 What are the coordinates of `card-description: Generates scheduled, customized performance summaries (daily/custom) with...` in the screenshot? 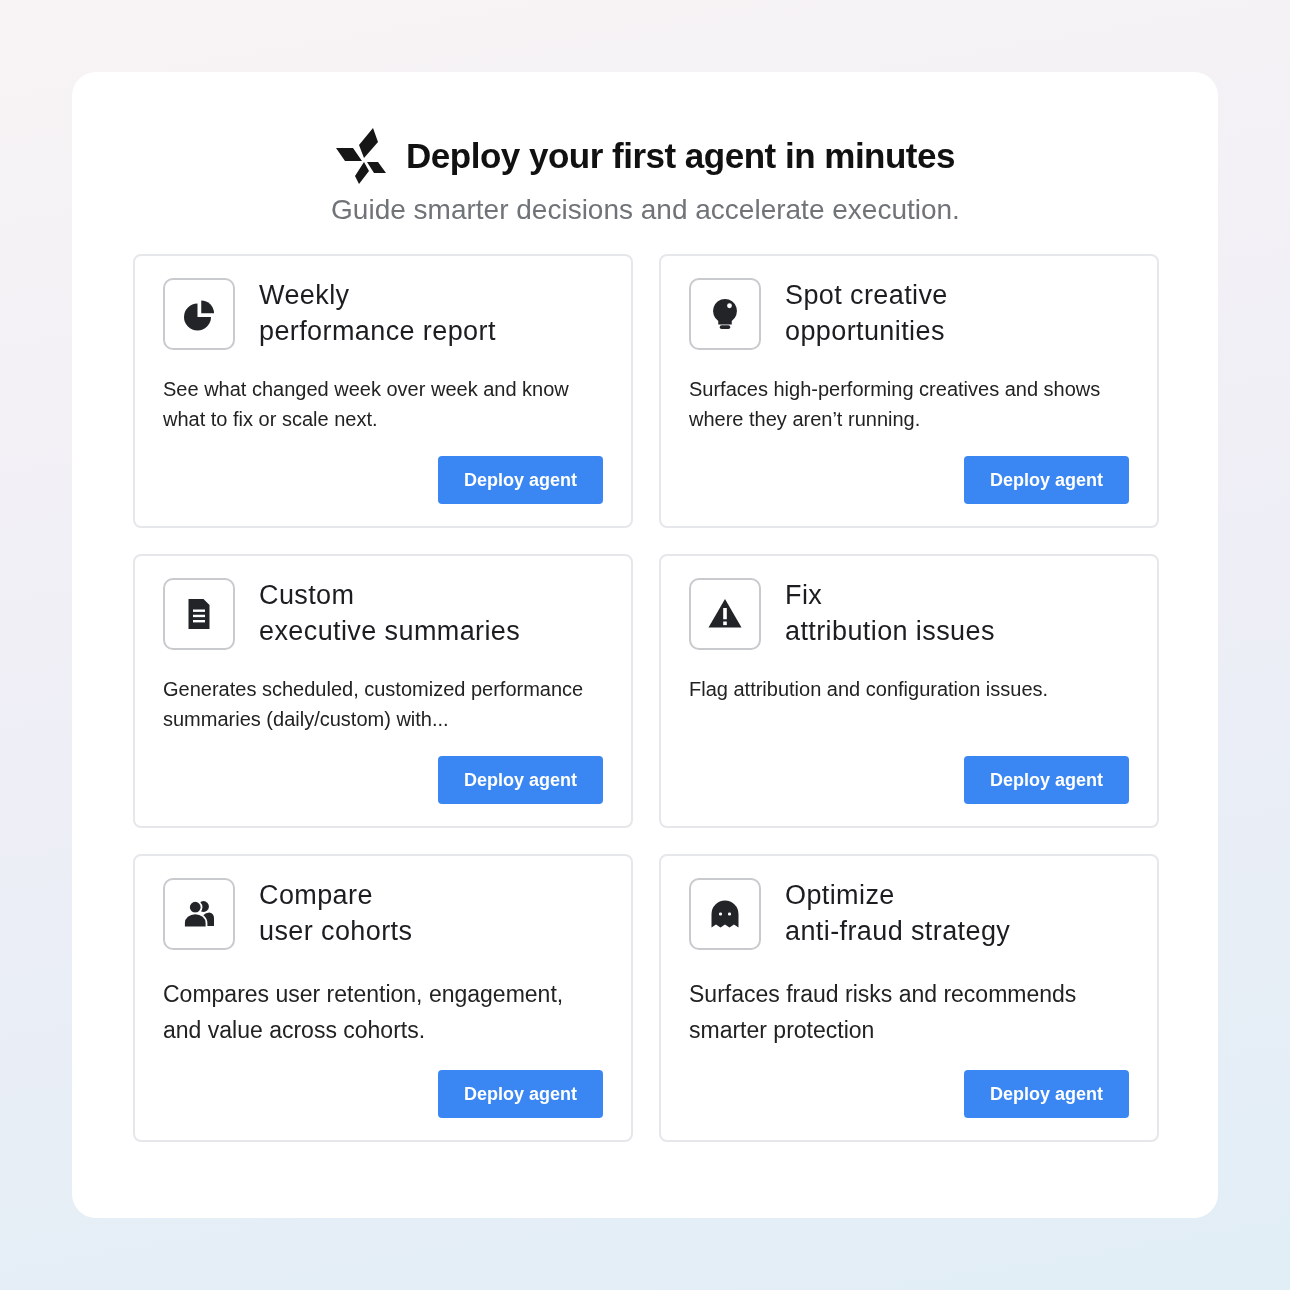 It's located at (374, 704).